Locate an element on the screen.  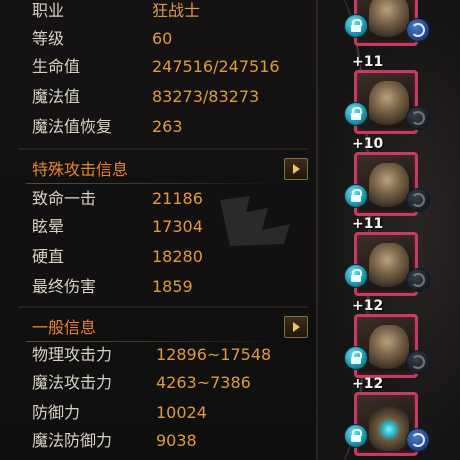
stat-row-final-damage: 最终伤害 1859 is located at coordinates (159, 287).